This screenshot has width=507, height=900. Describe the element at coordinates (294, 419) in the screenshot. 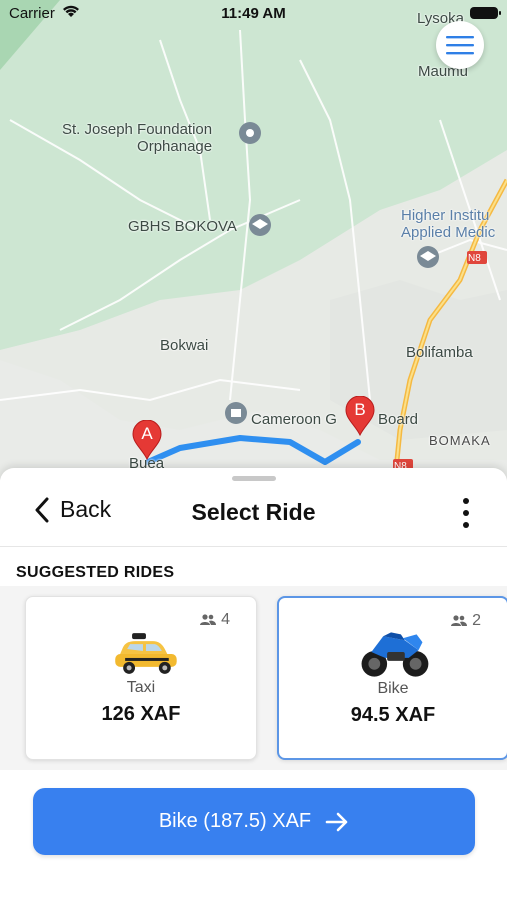

I see `map-label-cameroon: Cameroon G` at that location.